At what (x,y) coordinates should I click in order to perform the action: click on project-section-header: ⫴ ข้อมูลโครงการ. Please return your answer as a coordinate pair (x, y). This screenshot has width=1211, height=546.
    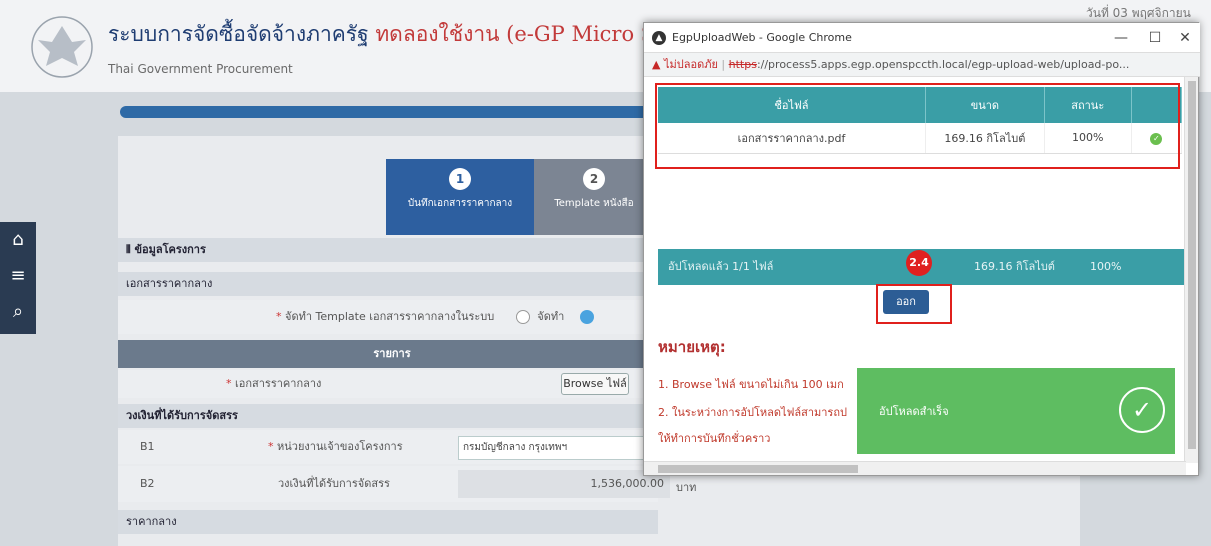
    Looking at the image, I should click on (388, 250).